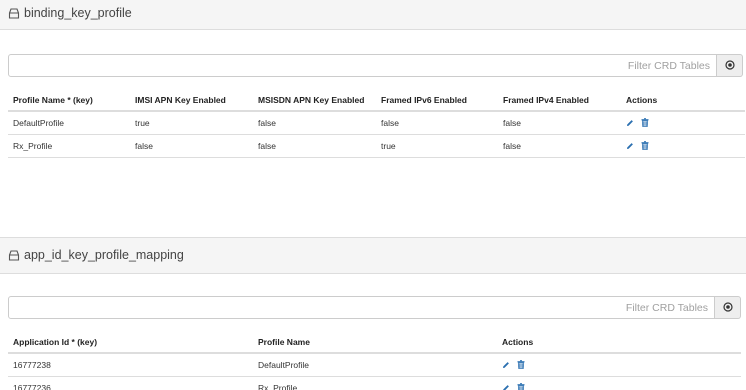 Image resolution: width=746 pixels, height=390 pixels. Describe the element at coordinates (559, 100) in the screenshot. I see `column-header: Framed IPv4 Enabled` at that location.